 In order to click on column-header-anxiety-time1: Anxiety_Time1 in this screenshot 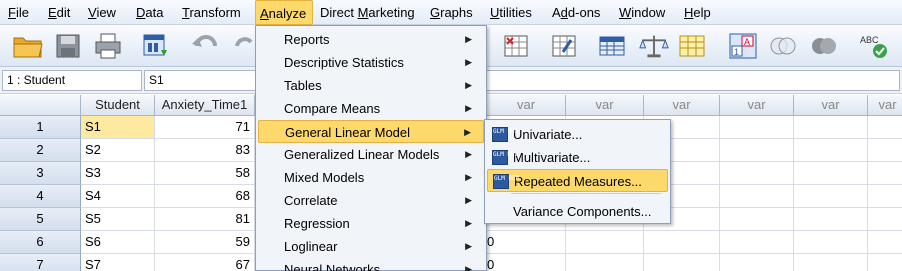, I will do `click(205, 105)`.